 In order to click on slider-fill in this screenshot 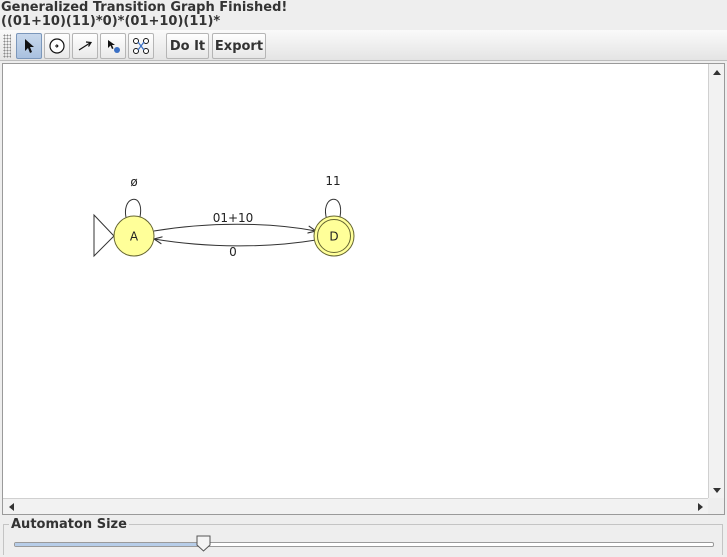, I will do `click(109, 544)`.